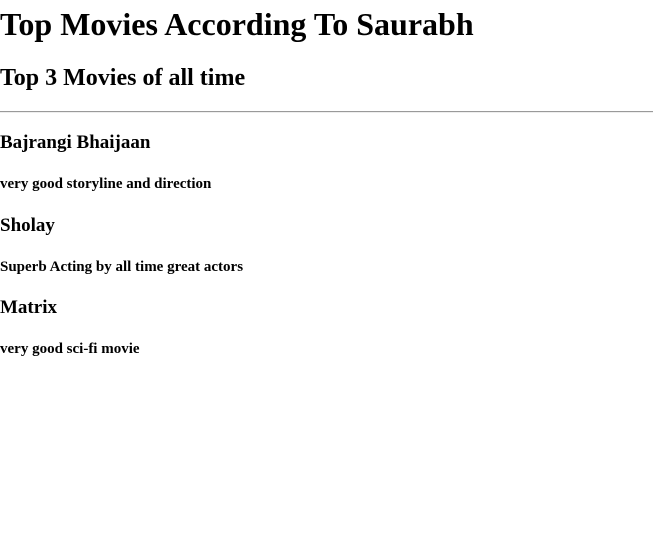 The height and width of the screenshot is (559, 661). Describe the element at coordinates (27, 225) in the screenshot. I see `movie-title: Sholay` at that location.